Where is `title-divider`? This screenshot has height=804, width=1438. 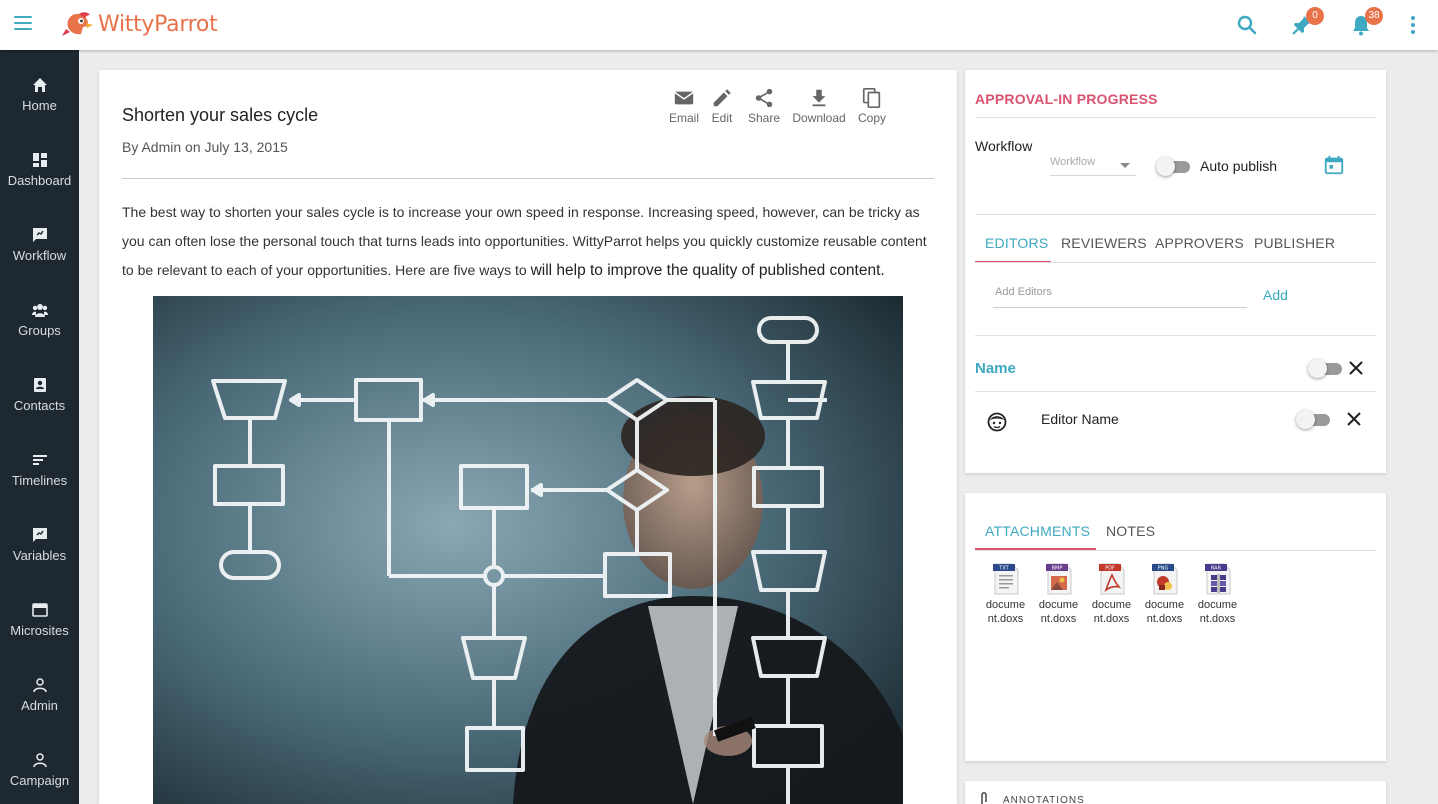
title-divider is located at coordinates (528, 178).